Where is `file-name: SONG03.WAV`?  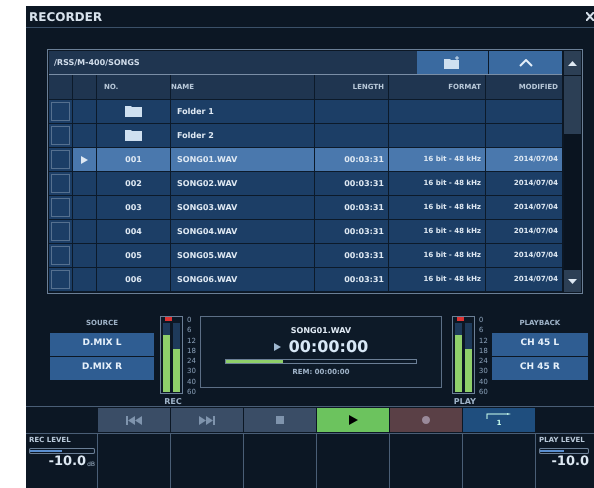 file-name: SONG03.WAV is located at coordinates (243, 207).